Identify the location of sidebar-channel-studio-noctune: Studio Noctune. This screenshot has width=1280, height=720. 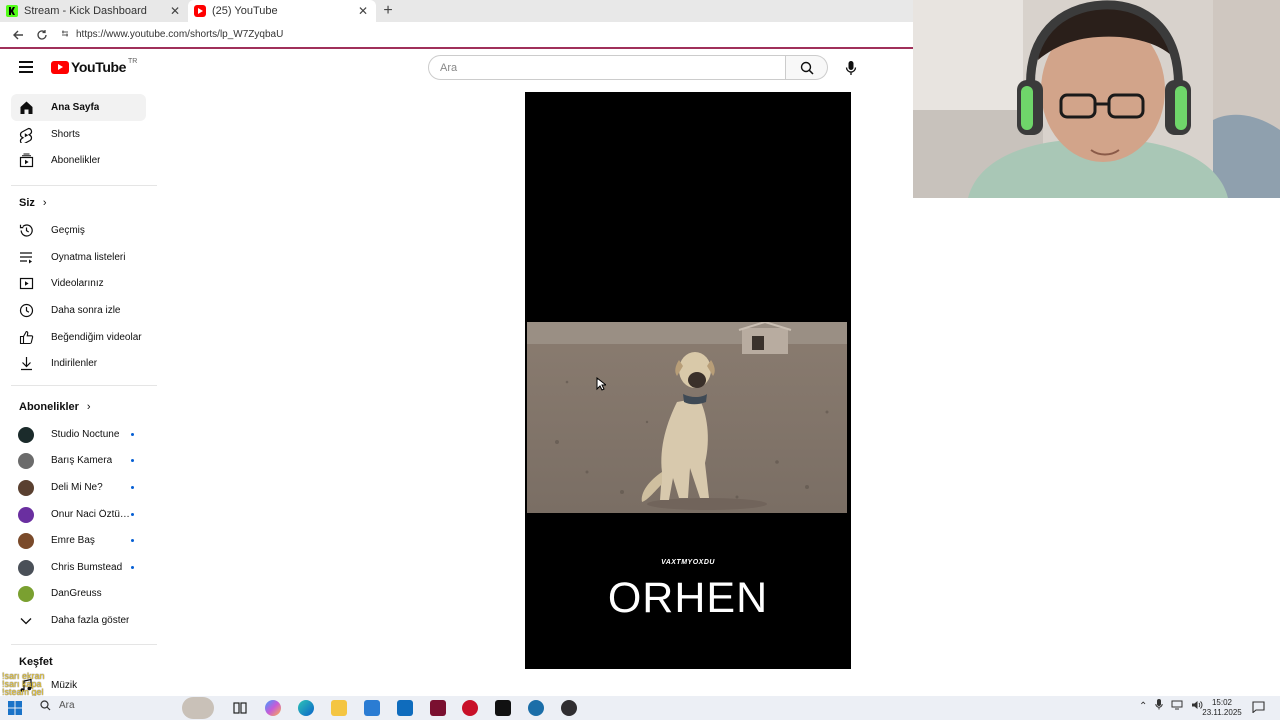
(78, 434).